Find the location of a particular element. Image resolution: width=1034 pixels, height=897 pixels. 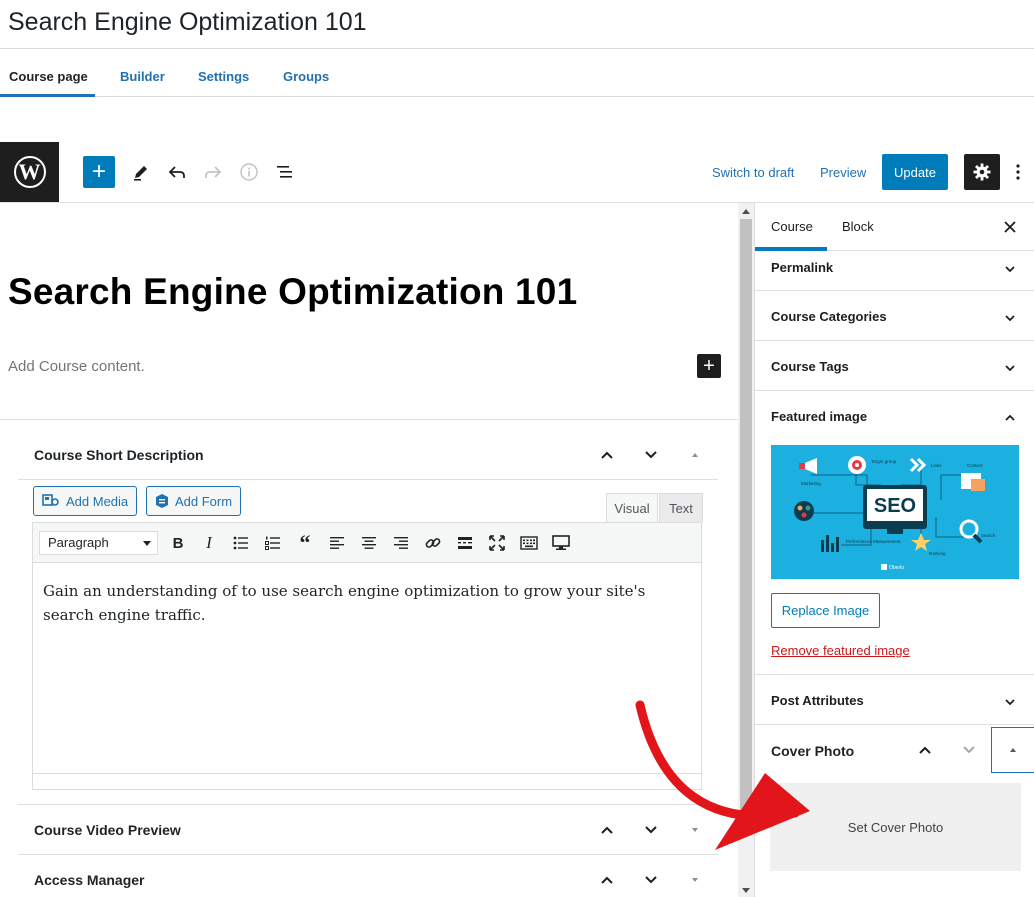

metabox-header: Course Video Preview is located at coordinates (368, 830).